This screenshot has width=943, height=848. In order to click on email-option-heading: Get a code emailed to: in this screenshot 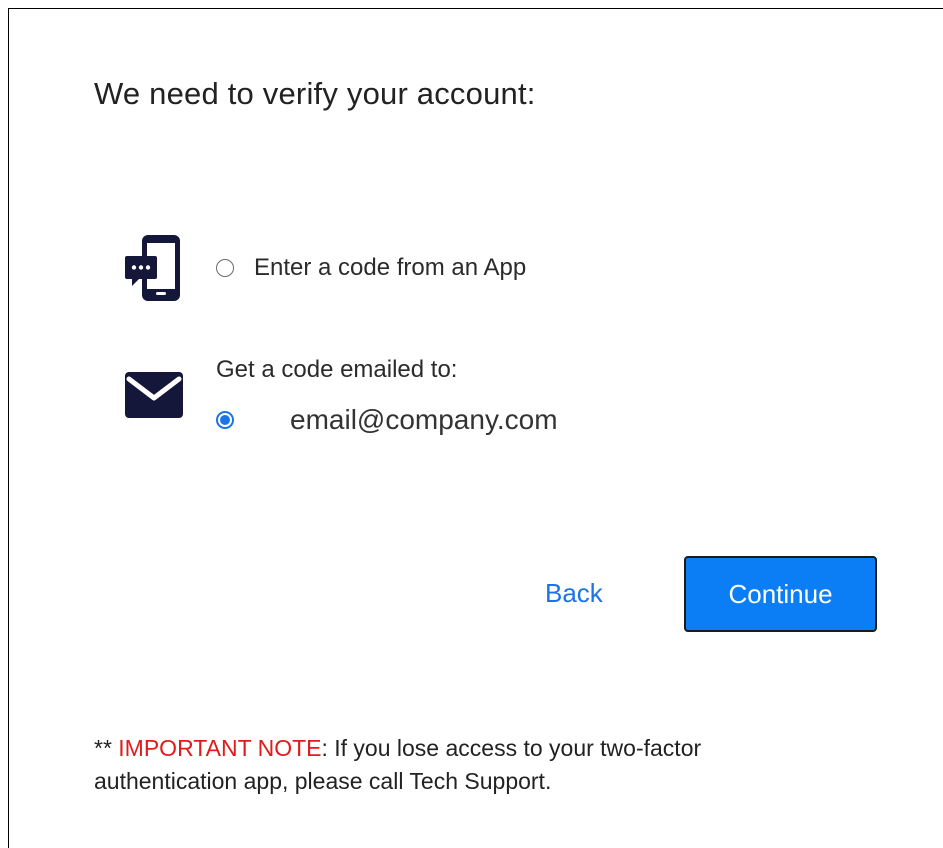, I will do `click(337, 369)`.